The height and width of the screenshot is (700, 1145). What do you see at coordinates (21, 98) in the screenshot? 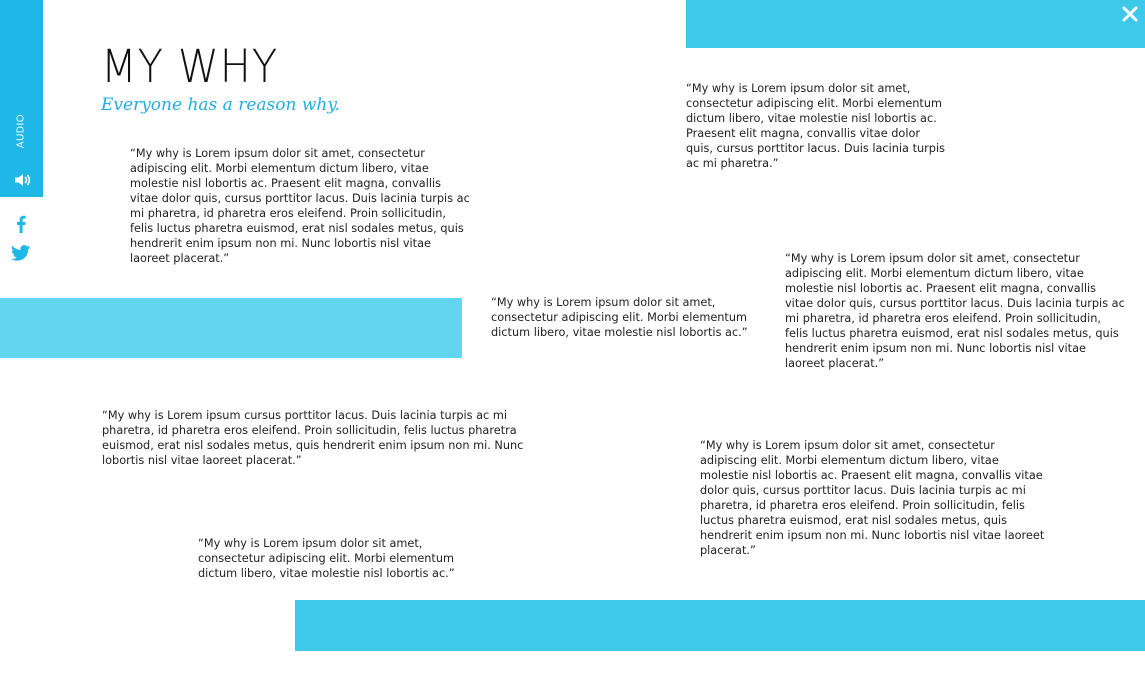
I see `audio-toggle: AUDIO` at bounding box center [21, 98].